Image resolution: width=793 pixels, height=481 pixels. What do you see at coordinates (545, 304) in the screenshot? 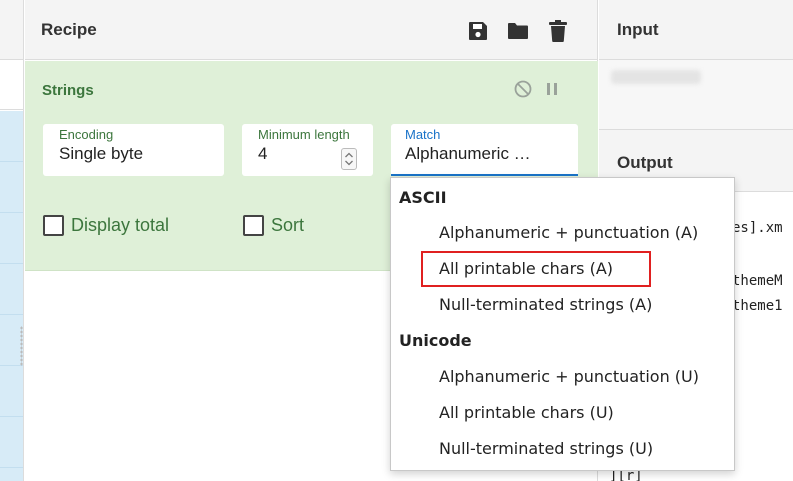
I see `dropdown-option: Null-terminated strings (A)` at bounding box center [545, 304].